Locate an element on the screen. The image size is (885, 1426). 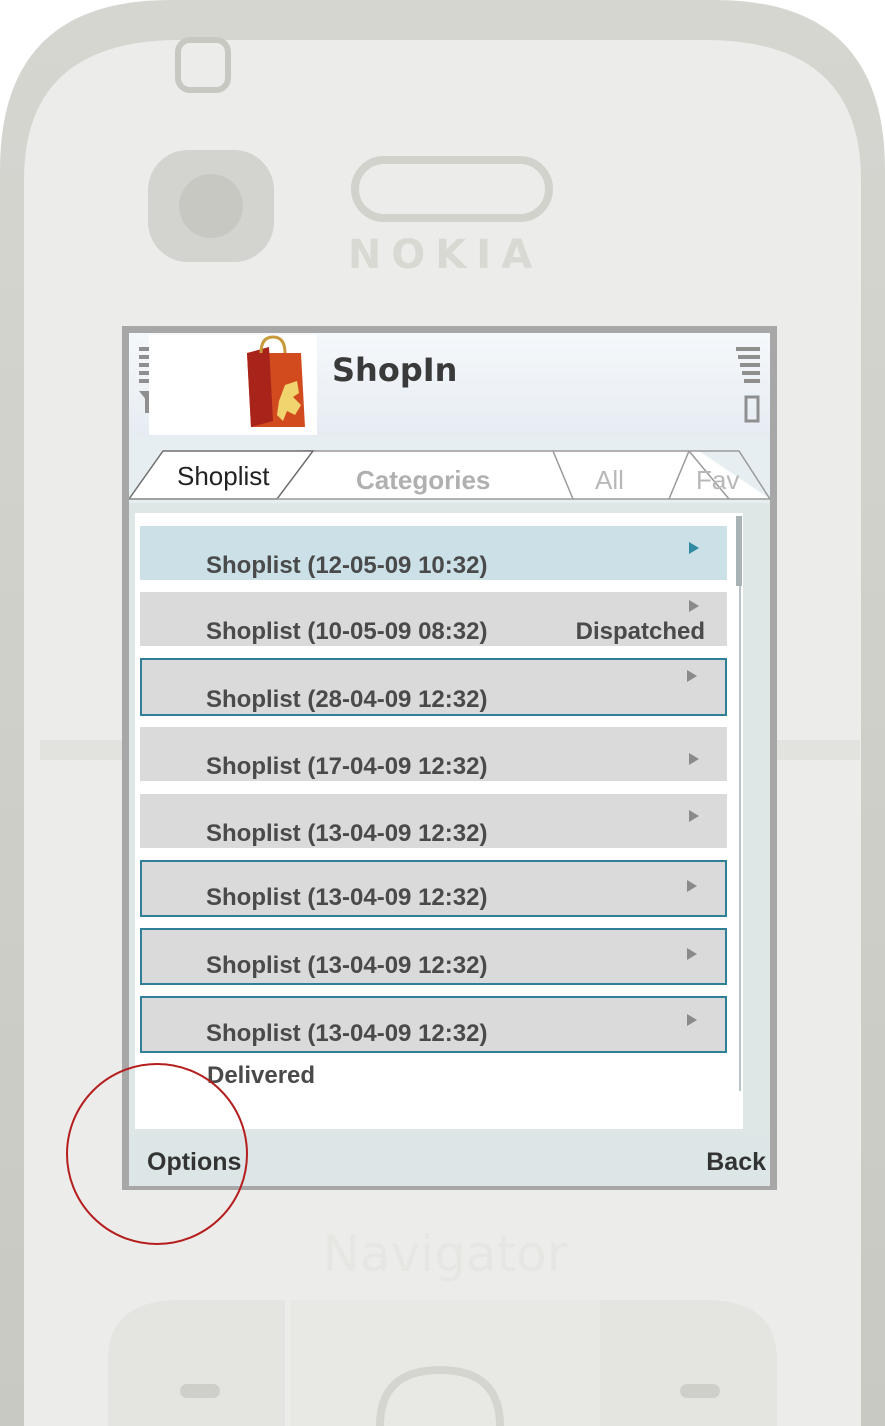
annotation-circle is located at coordinates (157, 1154).